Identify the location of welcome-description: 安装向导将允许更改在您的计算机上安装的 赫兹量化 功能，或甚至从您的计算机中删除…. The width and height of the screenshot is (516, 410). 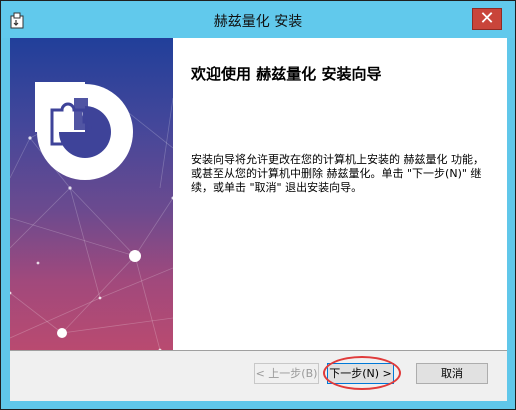
(337, 173).